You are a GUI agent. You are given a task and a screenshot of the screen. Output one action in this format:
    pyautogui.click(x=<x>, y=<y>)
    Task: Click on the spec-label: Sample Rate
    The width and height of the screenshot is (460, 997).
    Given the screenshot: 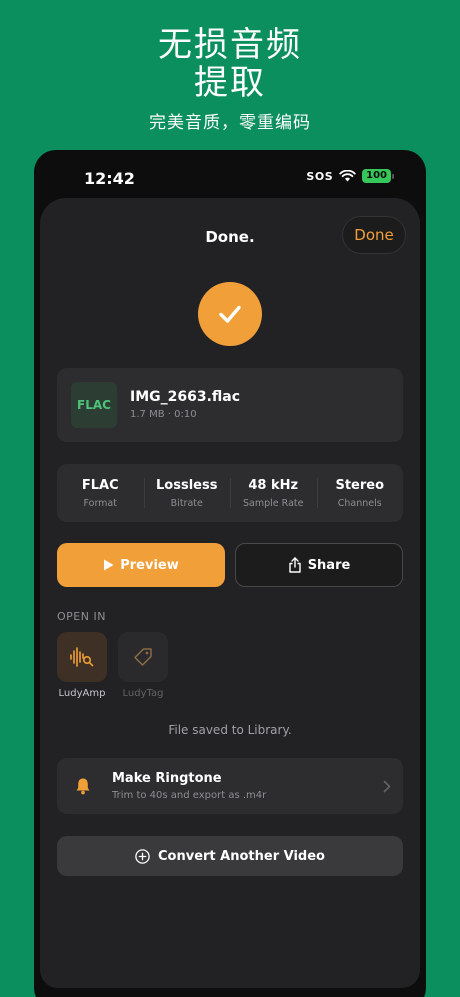 What is the action you would take?
    pyautogui.click(x=273, y=503)
    